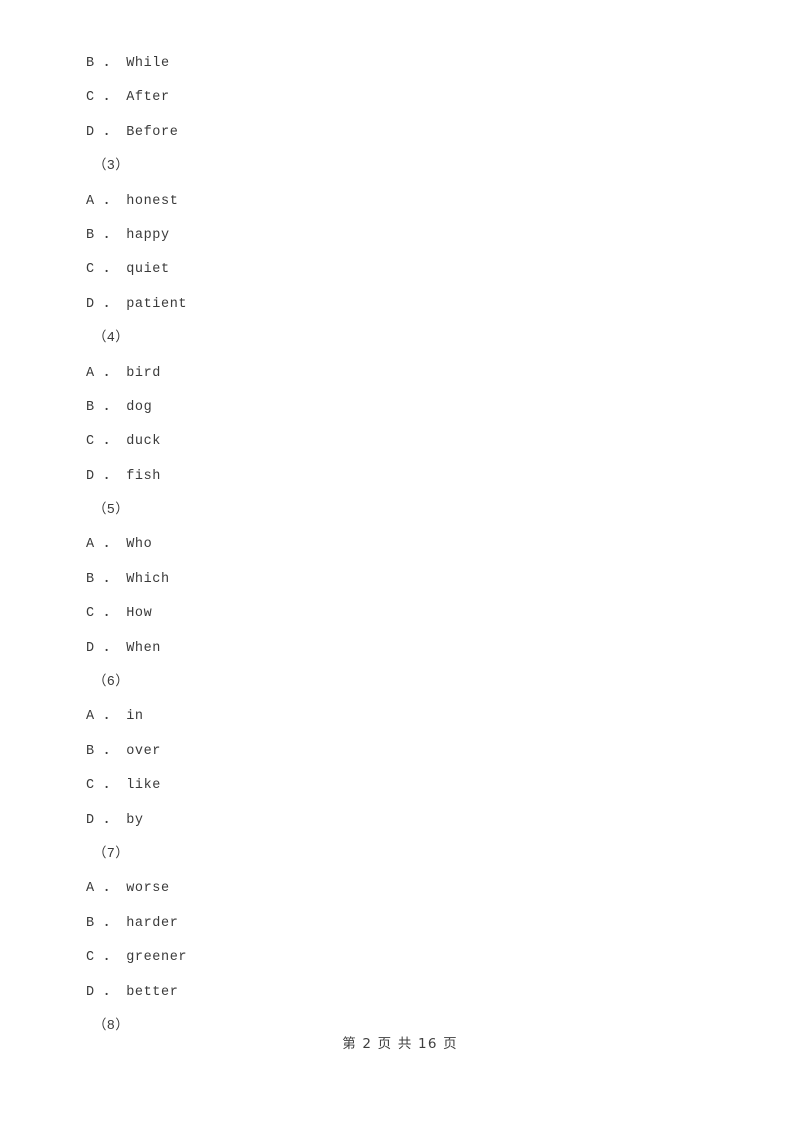 The height and width of the screenshot is (1132, 800). What do you see at coordinates (124, 648) in the screenshot?
I see `answer-option: D ． When` at bounding box center [124, 648].